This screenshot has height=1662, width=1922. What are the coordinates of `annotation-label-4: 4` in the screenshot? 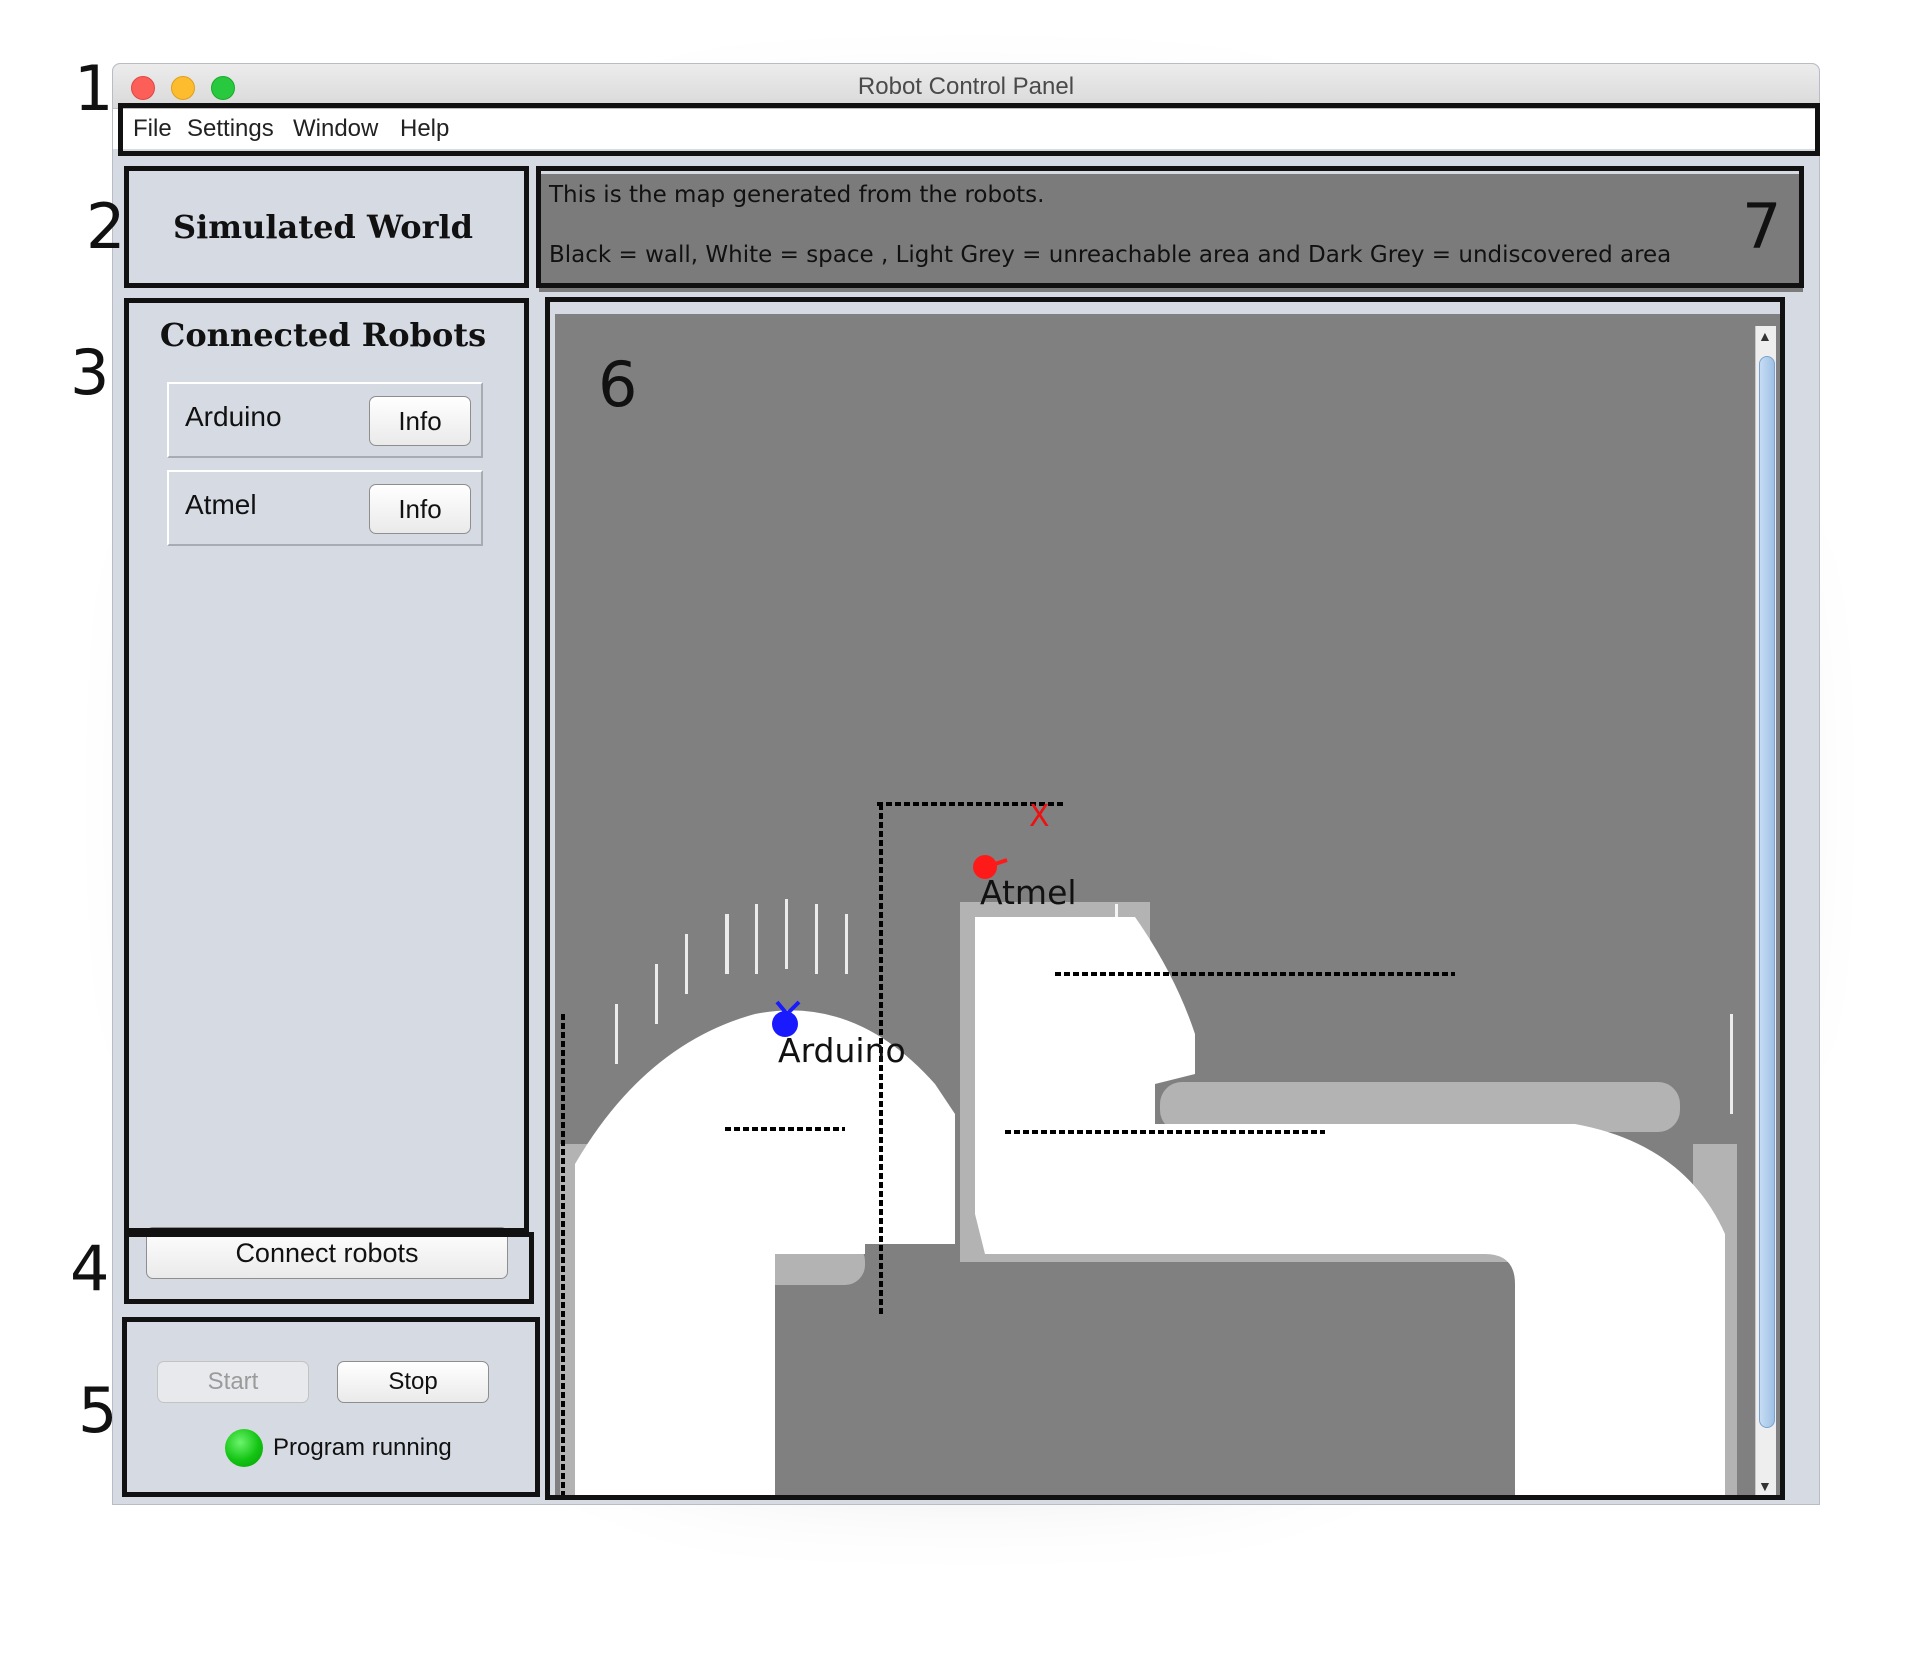 It's located at (90, 1268).